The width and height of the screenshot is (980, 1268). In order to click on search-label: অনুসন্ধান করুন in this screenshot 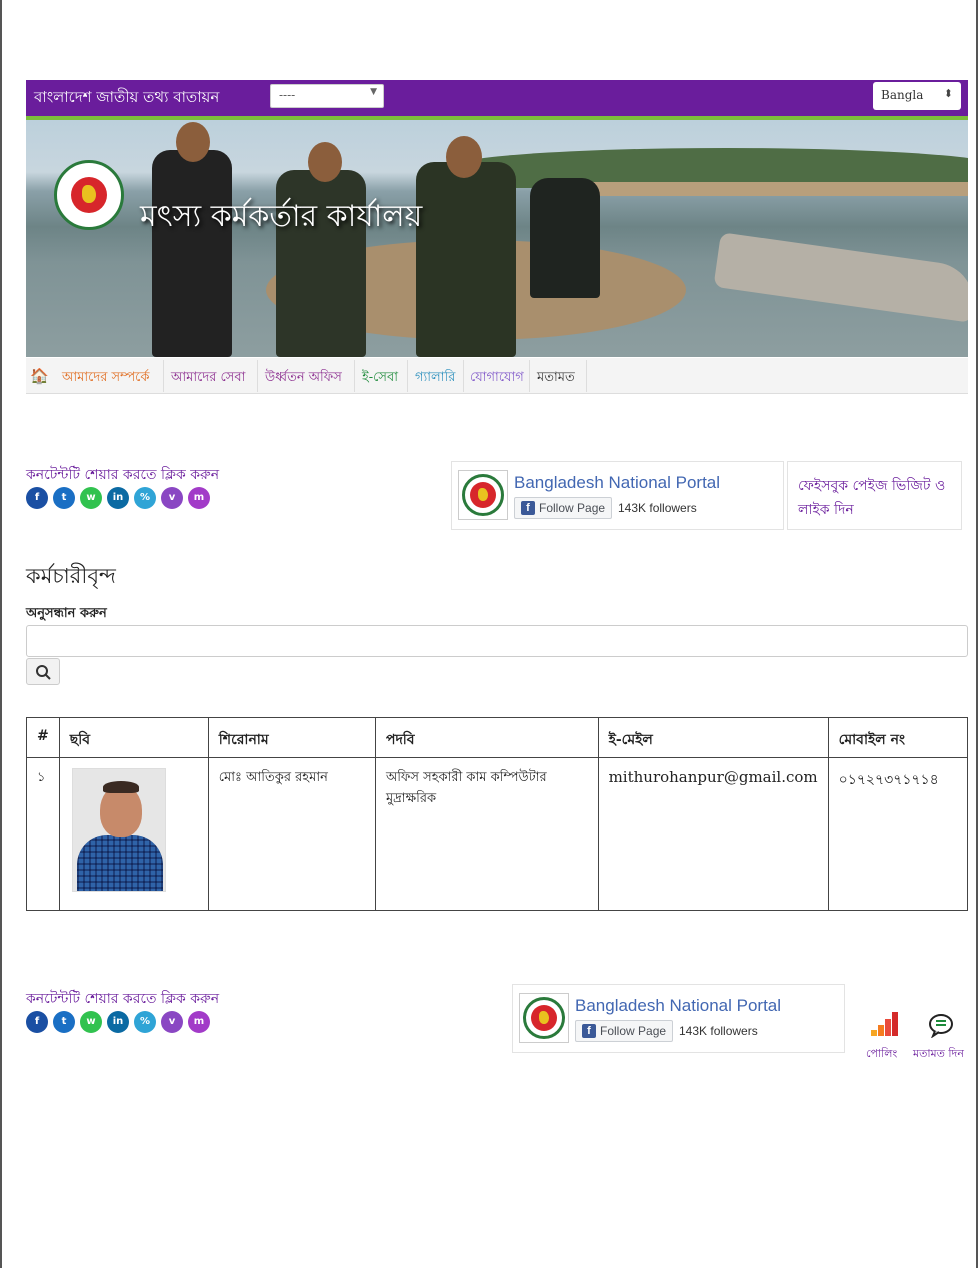, I will do `click(66, 613)`.